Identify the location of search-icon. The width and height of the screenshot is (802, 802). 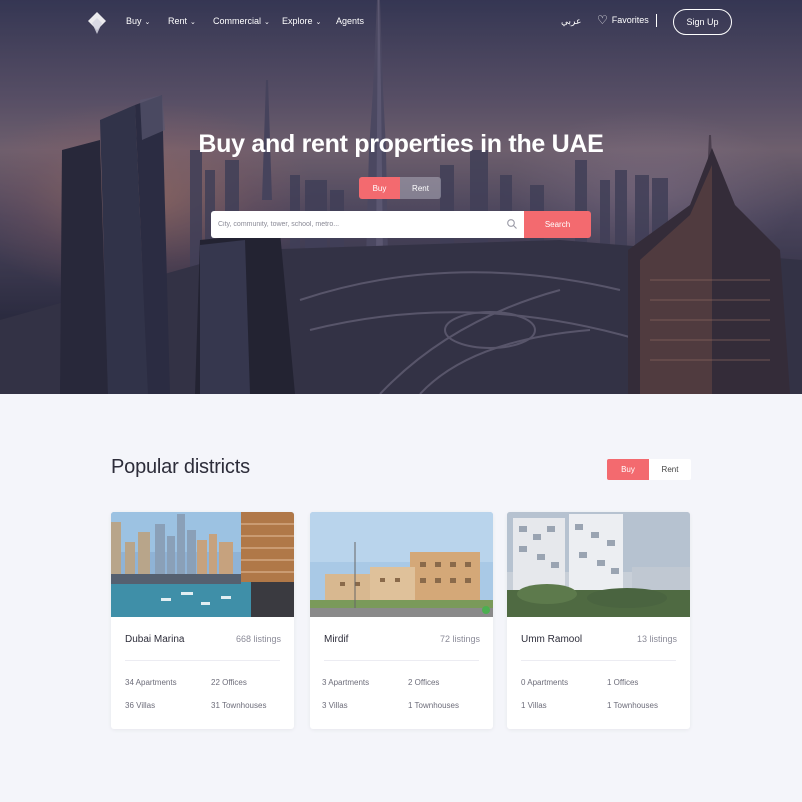
(512, 224).